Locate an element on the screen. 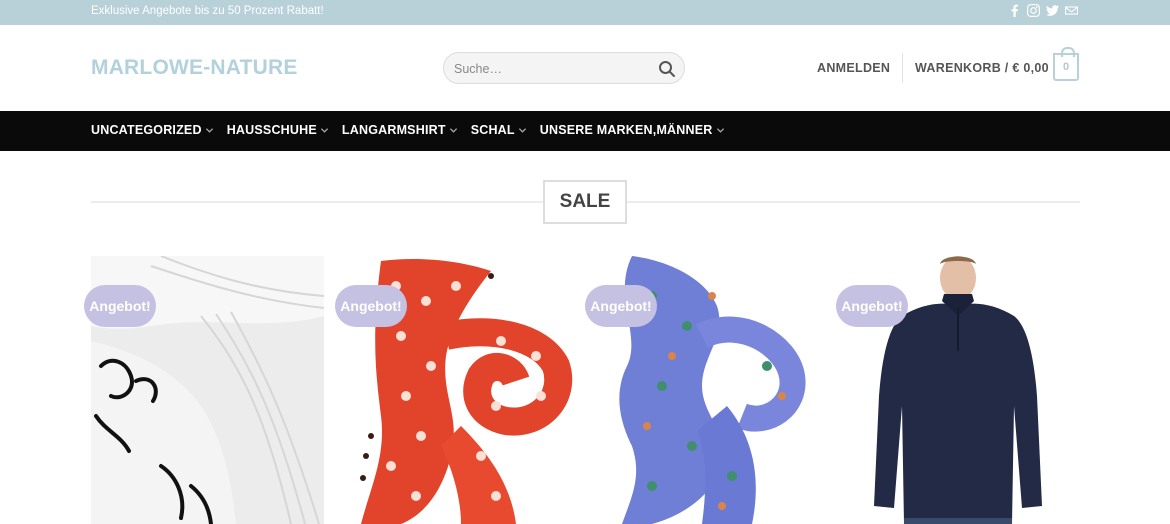  nav-item-langarmshirt: LANGARMSHIRT is located at coordinates (400, 130).